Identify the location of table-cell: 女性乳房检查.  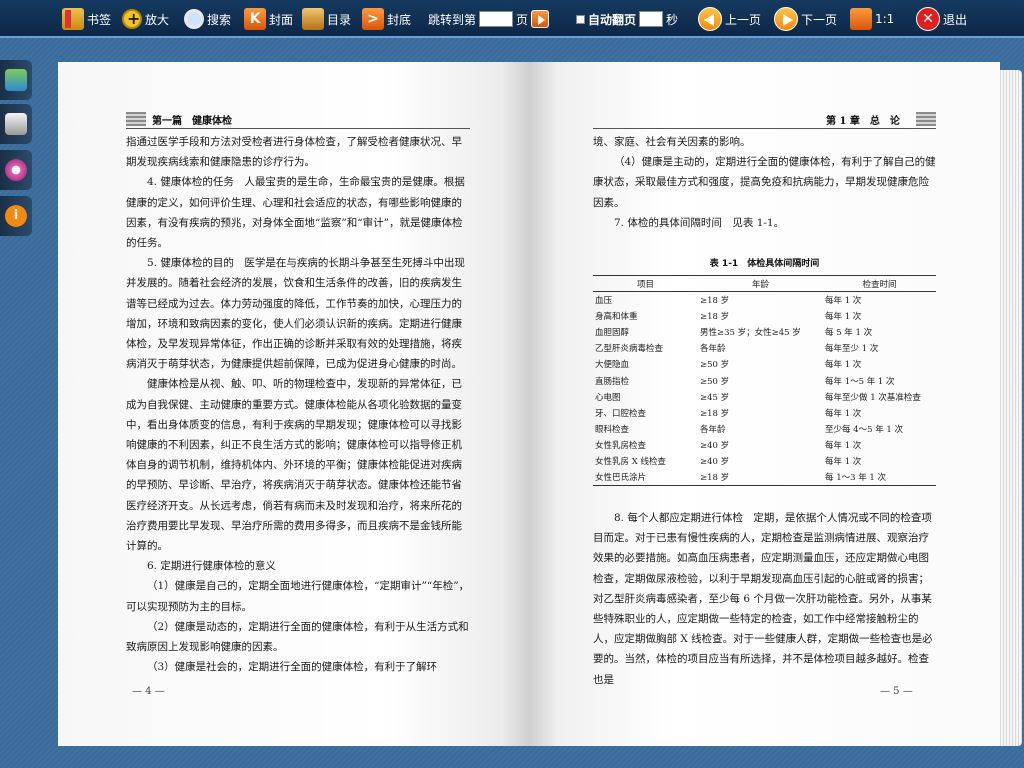
(621, 446).